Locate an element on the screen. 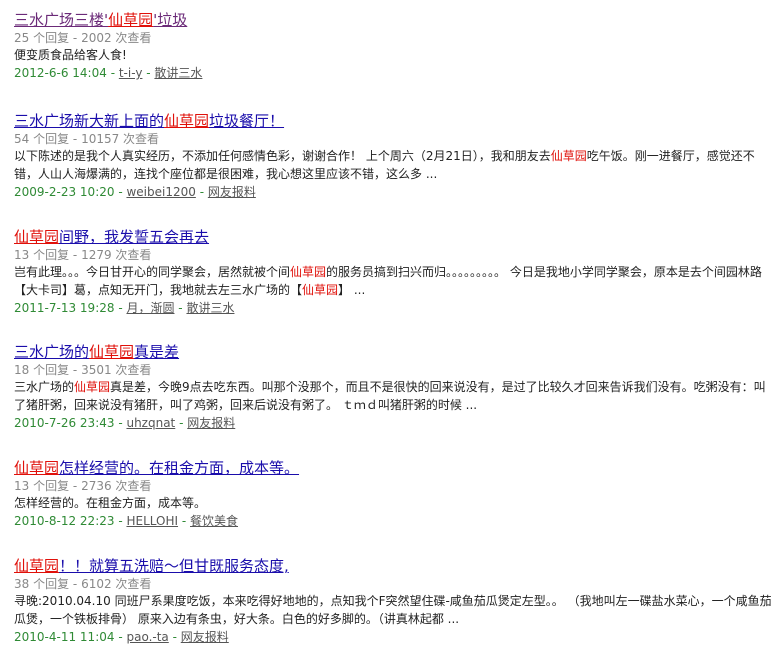 The width and height of the screenshot is (782, 654). title-text: 三水广场的 is located at coordinates (52, 352).